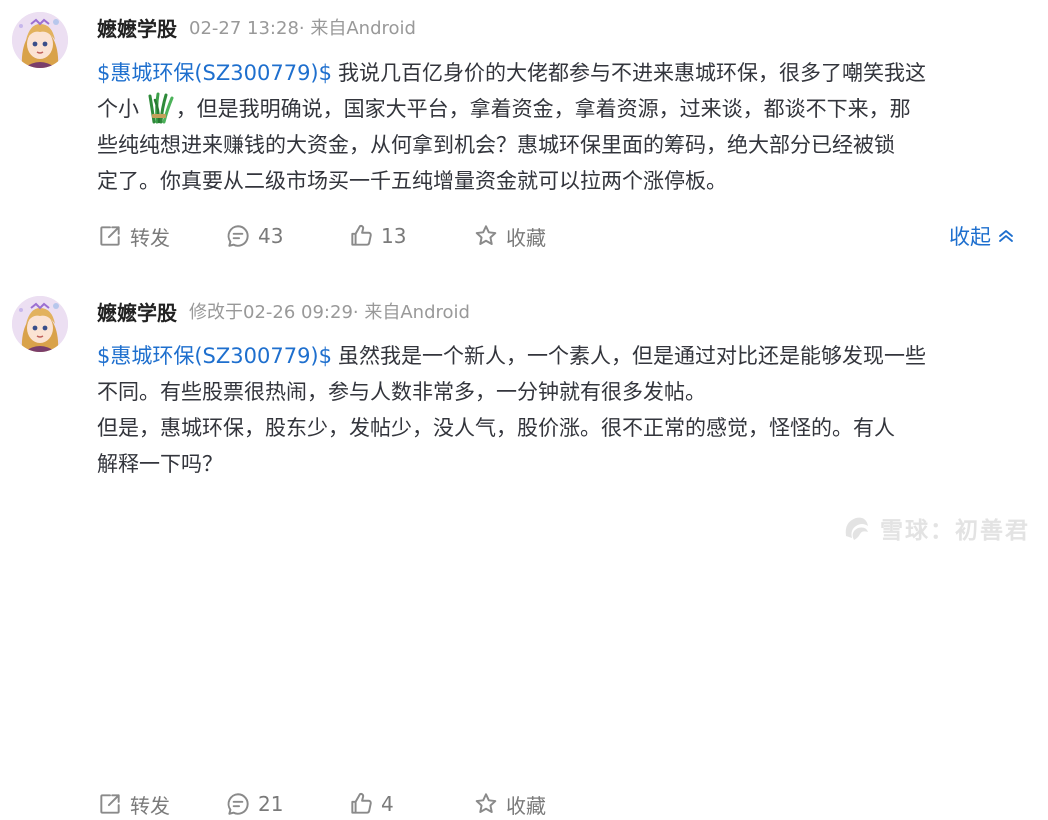 The height and width of the screenshot is (820, 1048). I want to click on snowball-logo-icon, so click(856, 528).